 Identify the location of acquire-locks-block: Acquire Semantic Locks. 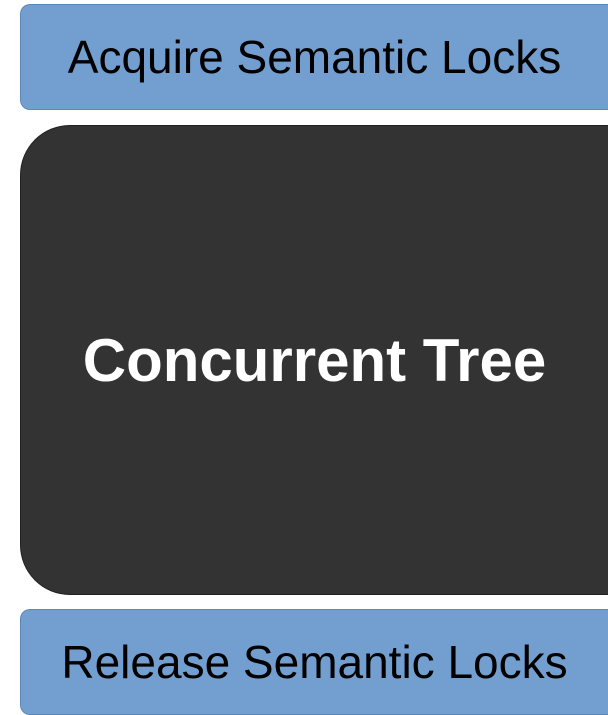
(314, 57).